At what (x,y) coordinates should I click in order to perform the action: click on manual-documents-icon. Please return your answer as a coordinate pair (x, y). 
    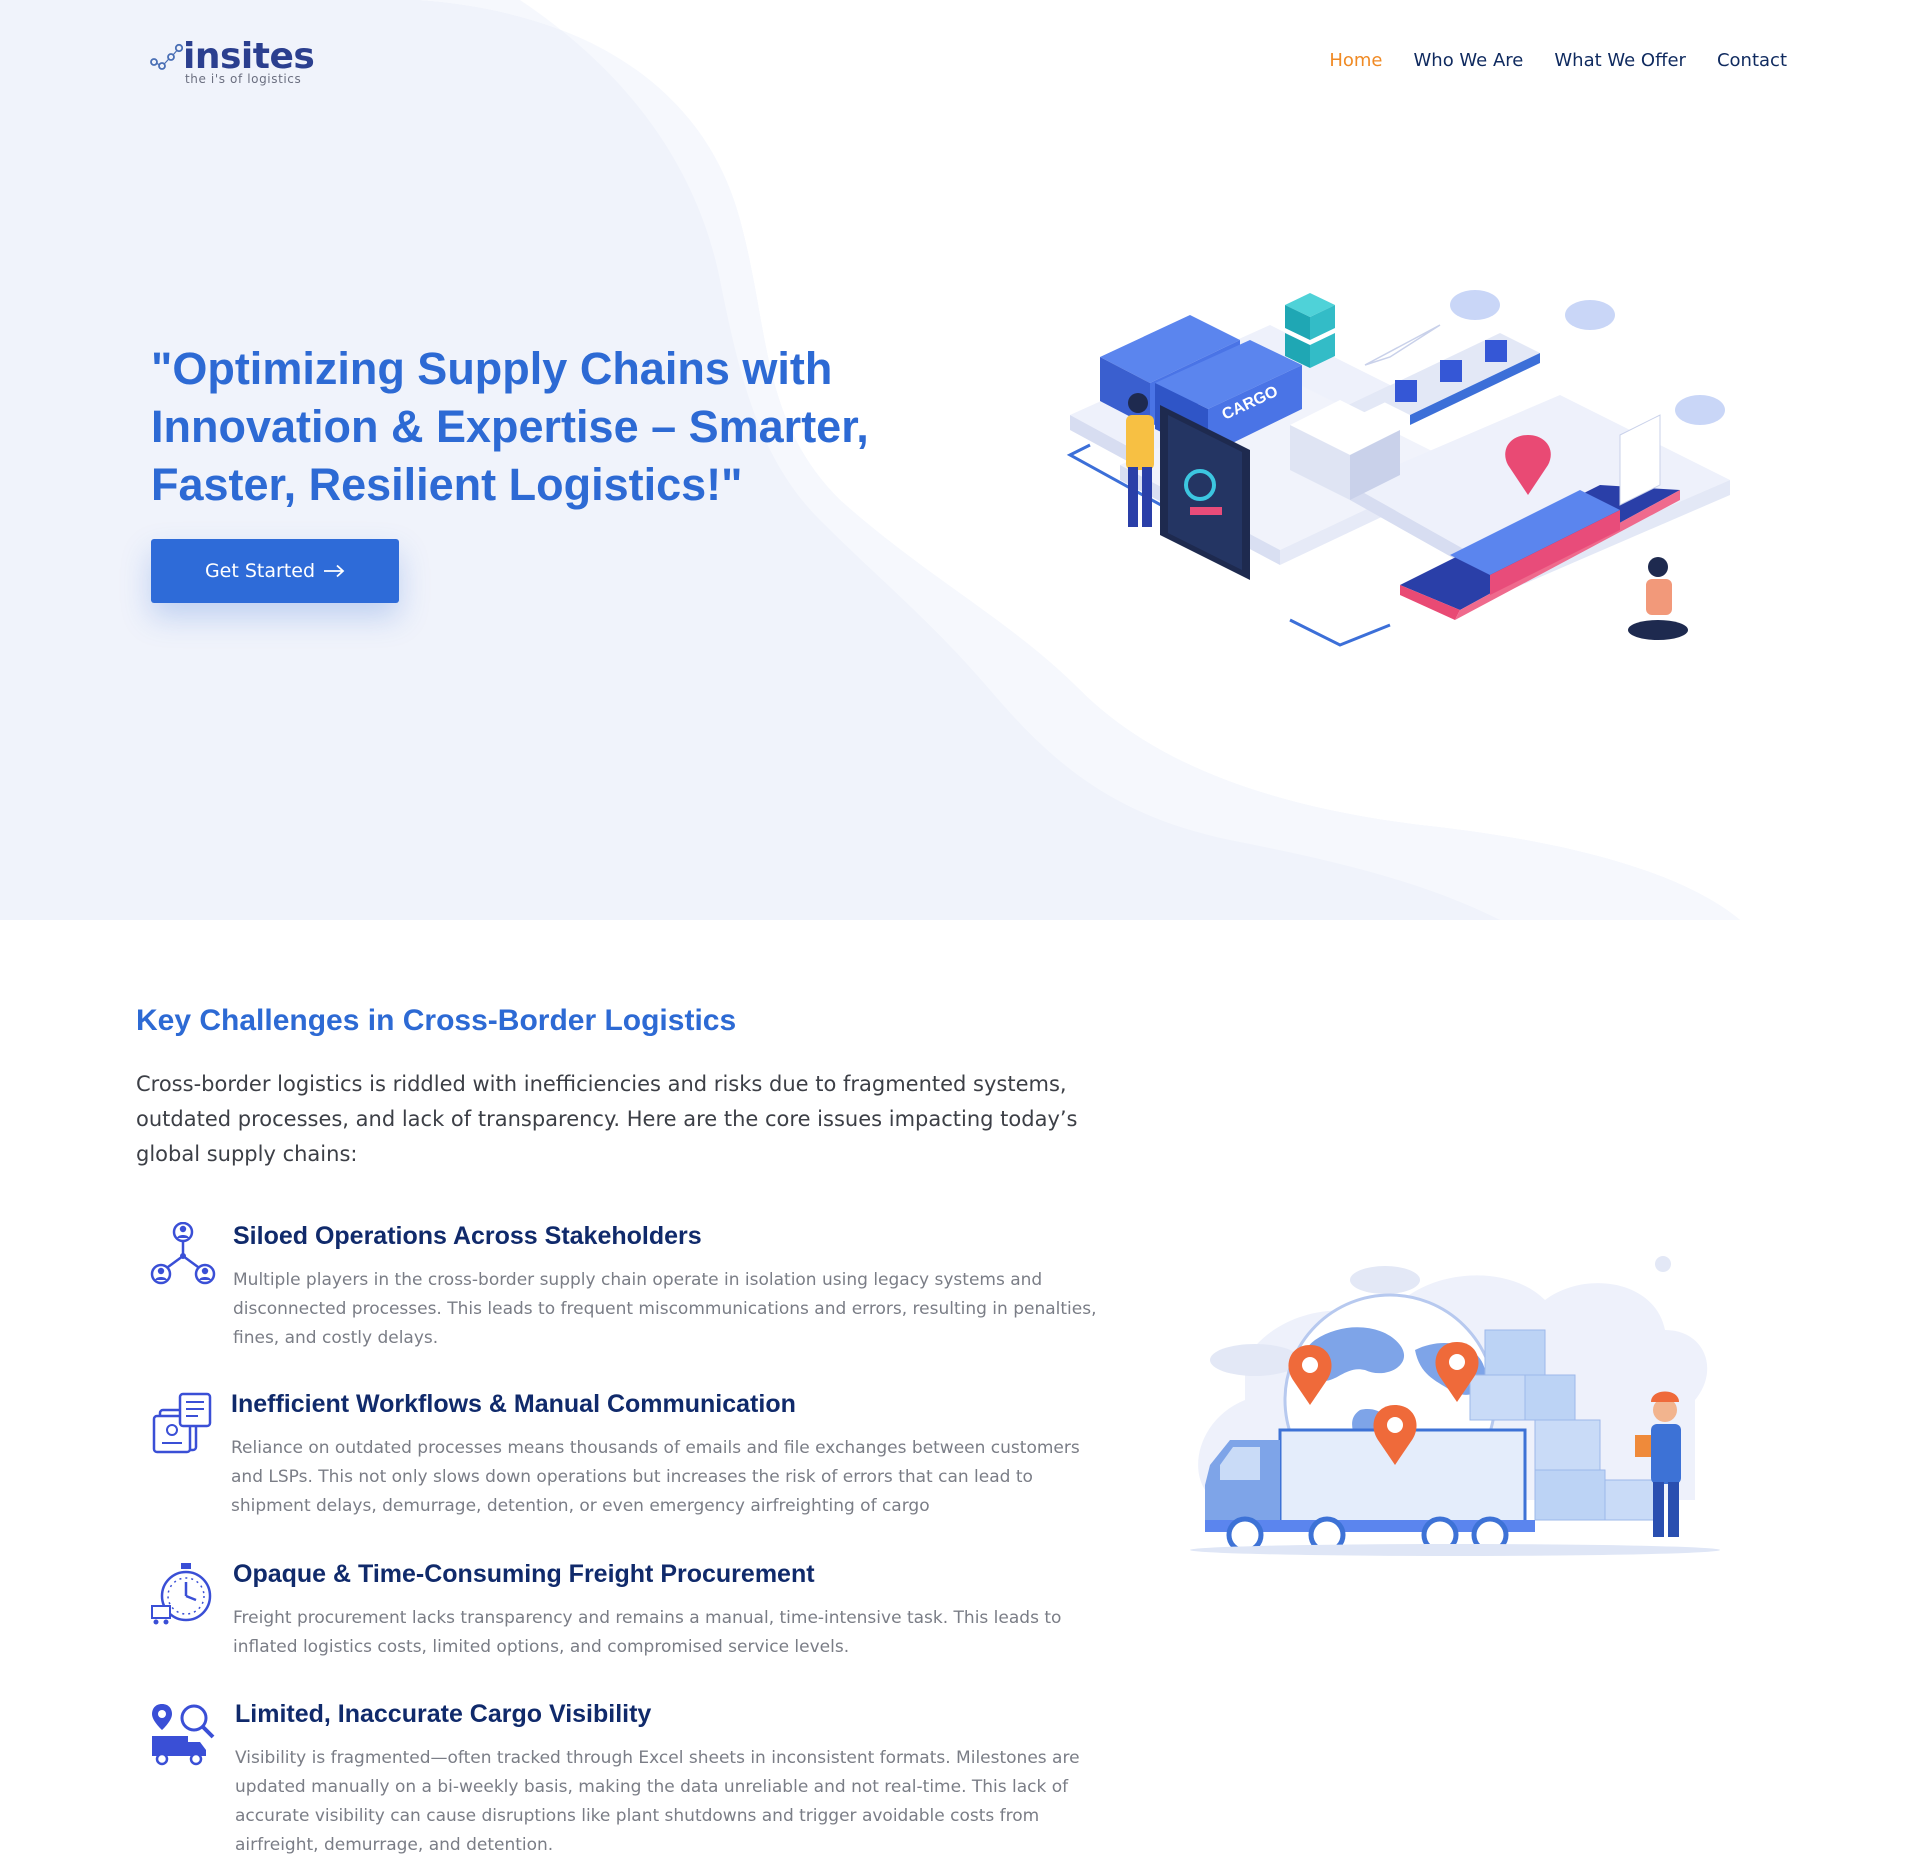
    Looking at the image, I should click on (182, 1423).